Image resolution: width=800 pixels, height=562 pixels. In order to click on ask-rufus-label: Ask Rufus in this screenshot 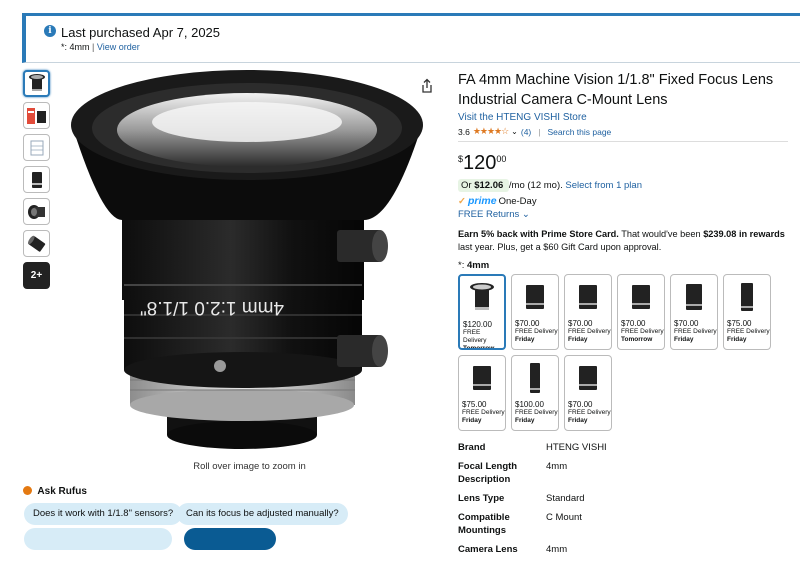, I will do `click(62, 491)`.